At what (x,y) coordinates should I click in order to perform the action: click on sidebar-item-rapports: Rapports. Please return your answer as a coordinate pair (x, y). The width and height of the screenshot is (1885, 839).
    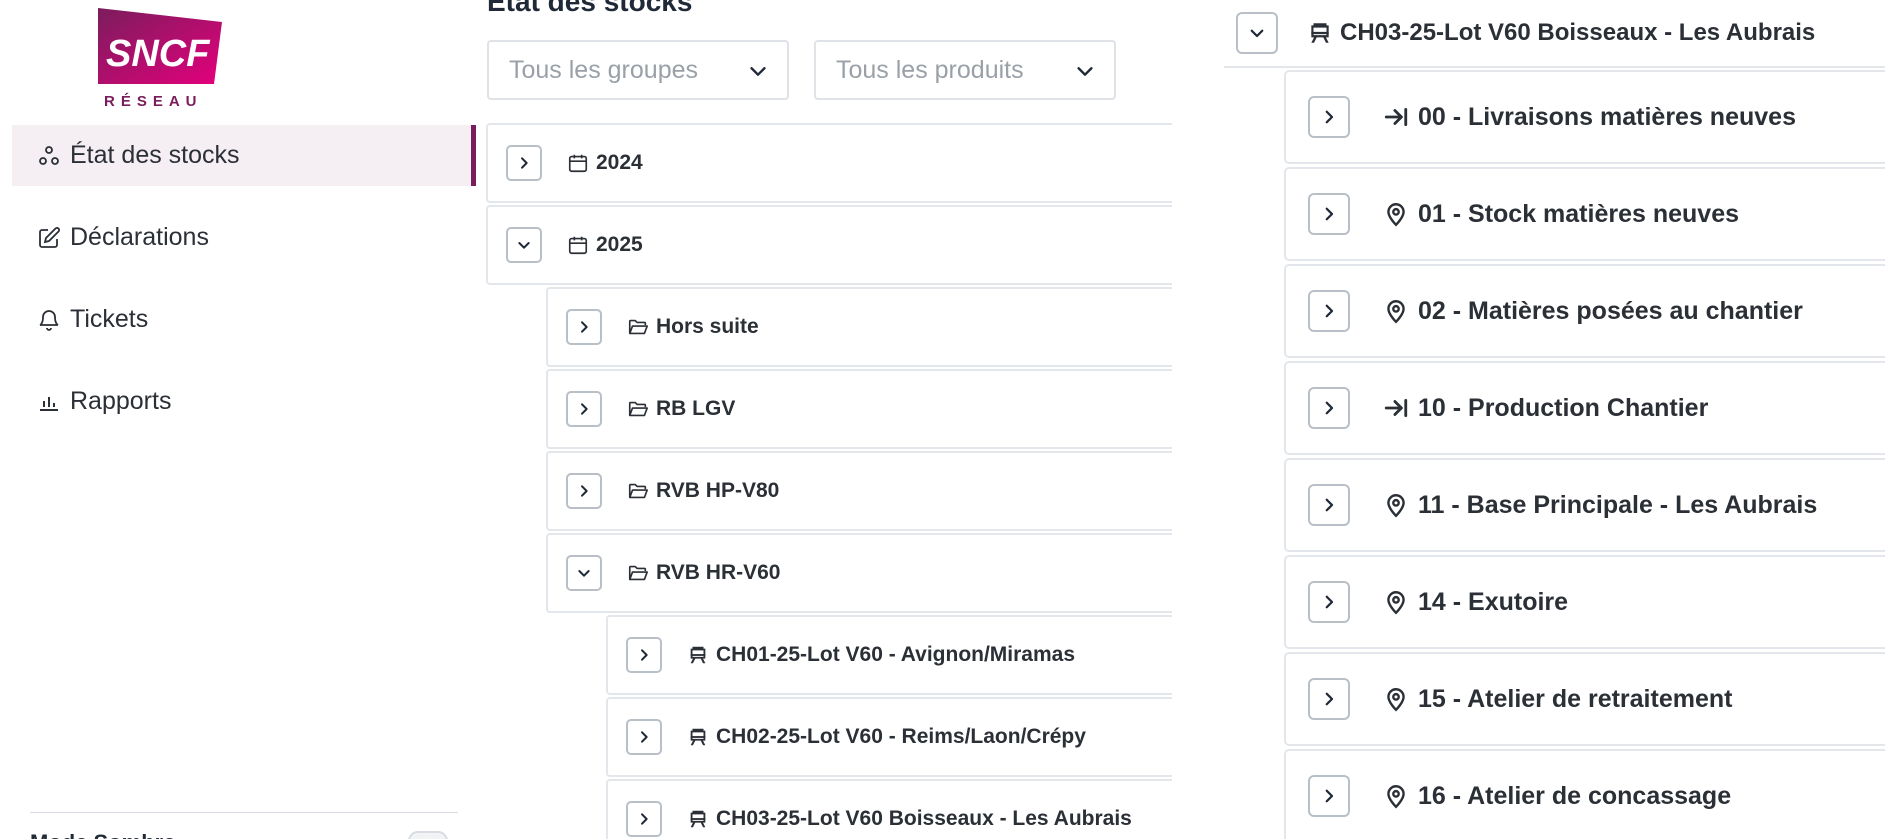
    Looking at the image, I should click on (244, 401).